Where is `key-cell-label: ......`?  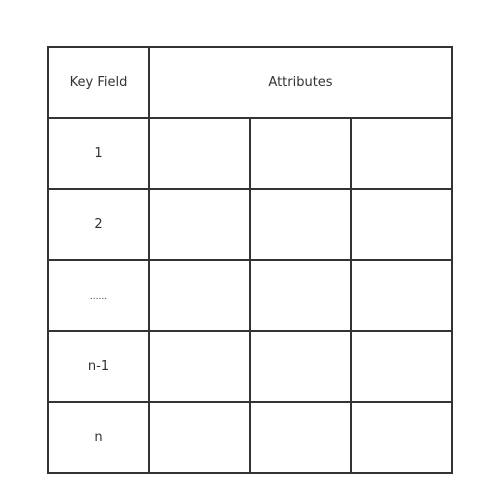 key-cell-label: ...... is located at coordinates (98, 297).